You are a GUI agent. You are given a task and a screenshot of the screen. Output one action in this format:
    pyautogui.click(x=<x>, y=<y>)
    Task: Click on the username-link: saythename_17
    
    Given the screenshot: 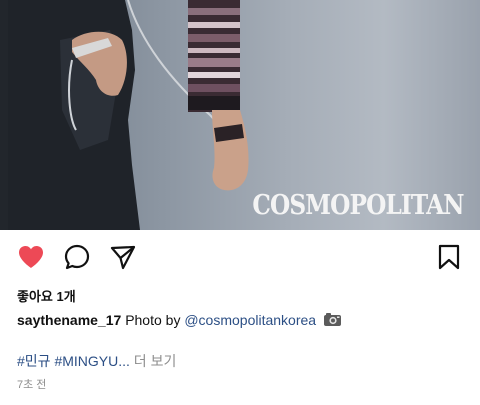 What is the action you would take?
    pyautogui.click(x=69, y=320)
    